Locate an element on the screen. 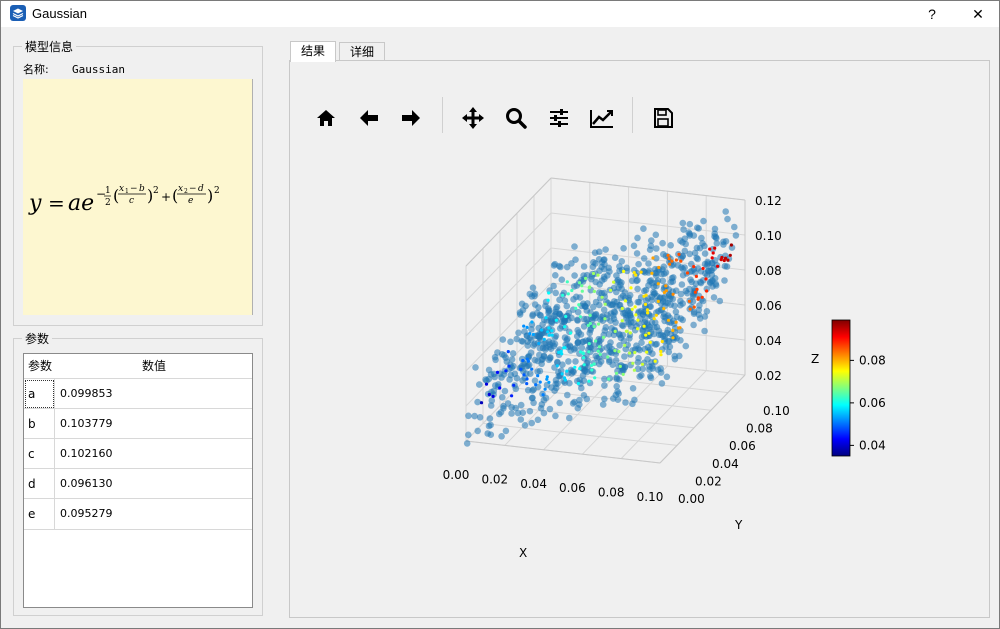 The height and width of the screenshot is (629, 1000). home-icon is located at coordinates (326, 118).